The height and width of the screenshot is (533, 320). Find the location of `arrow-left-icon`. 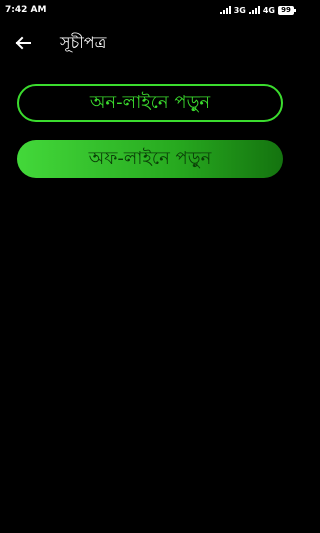

arrow-left-icon is located at coordinates (23, 43).